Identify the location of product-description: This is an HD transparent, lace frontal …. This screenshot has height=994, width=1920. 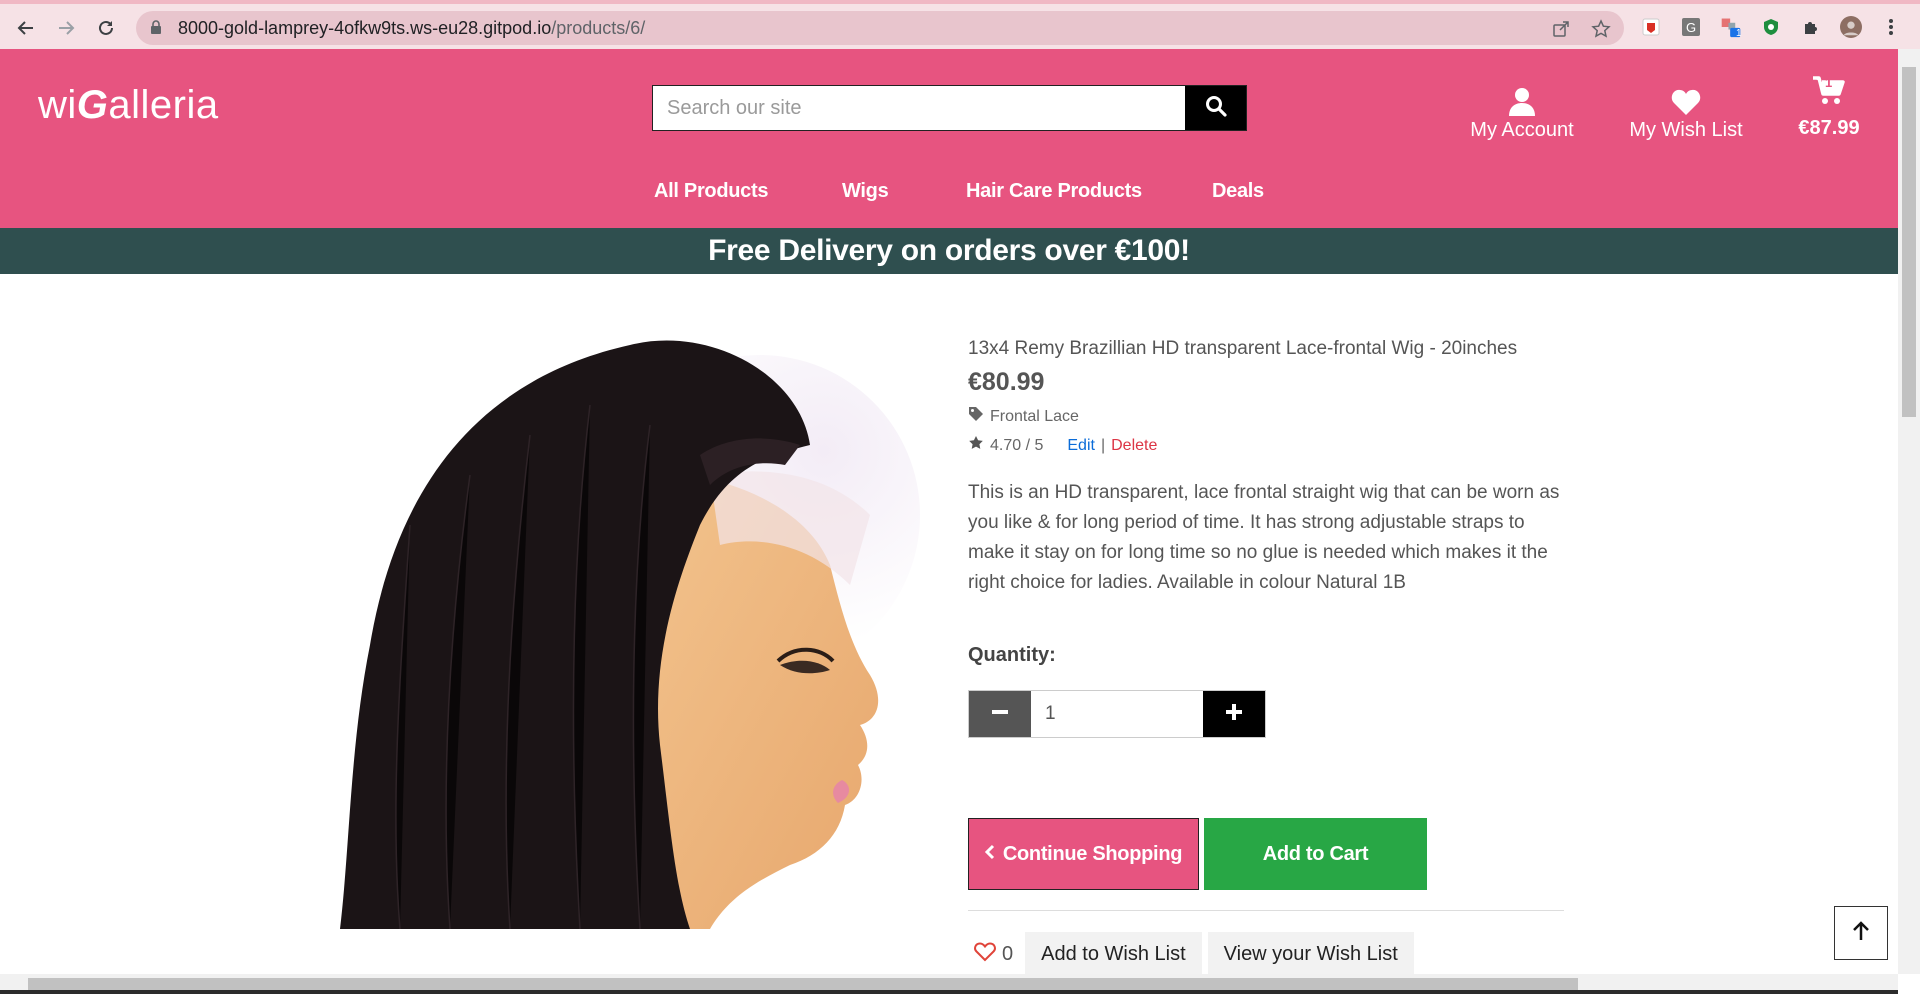
(1264, 537).